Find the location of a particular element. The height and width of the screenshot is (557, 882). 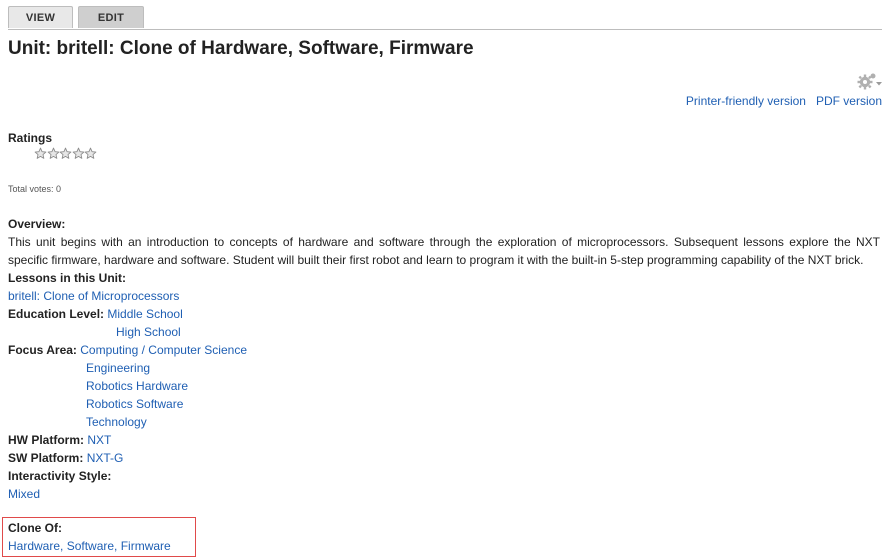

star-rating is located at coordinates (65, 155).